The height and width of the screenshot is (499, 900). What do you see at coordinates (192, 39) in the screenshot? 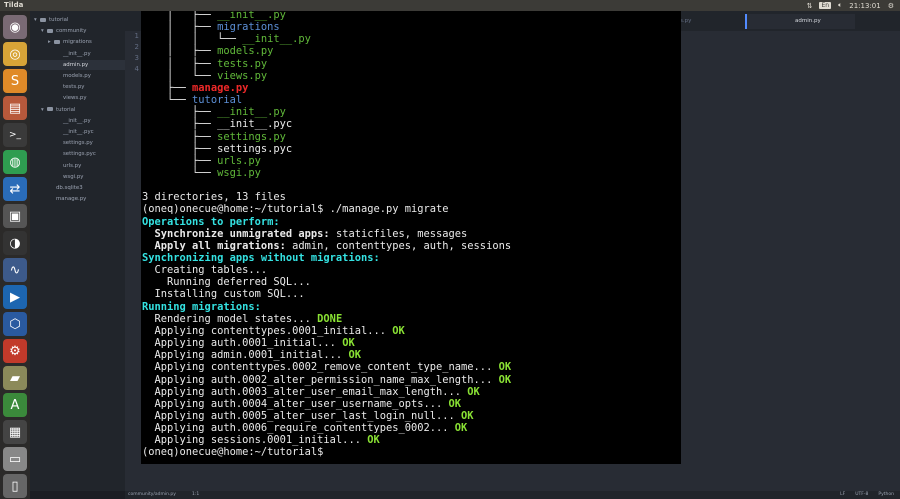
I see `terminal-text: │ │ └──` at bounding box center [192, 39].